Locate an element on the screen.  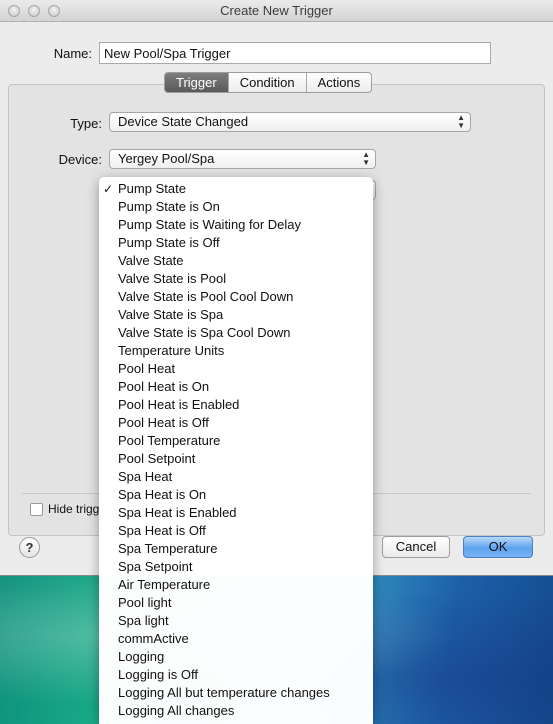
cancel-button: Cancel is located at coordinates (416, 547).